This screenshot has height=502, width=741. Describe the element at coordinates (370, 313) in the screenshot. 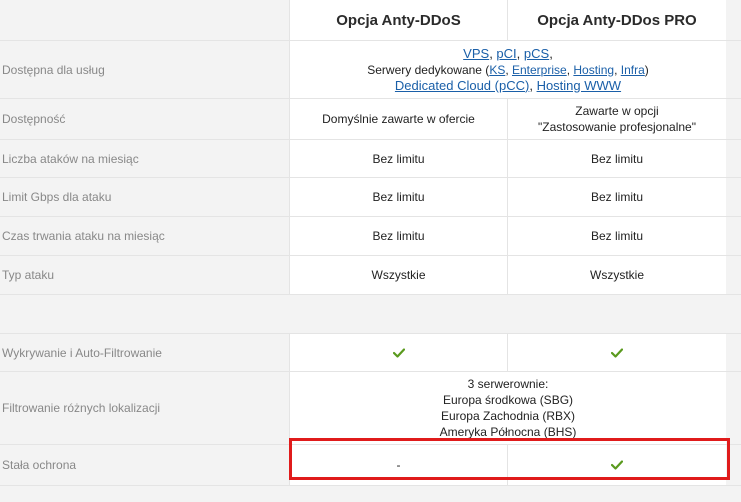

I see `section-spacer` at that location.